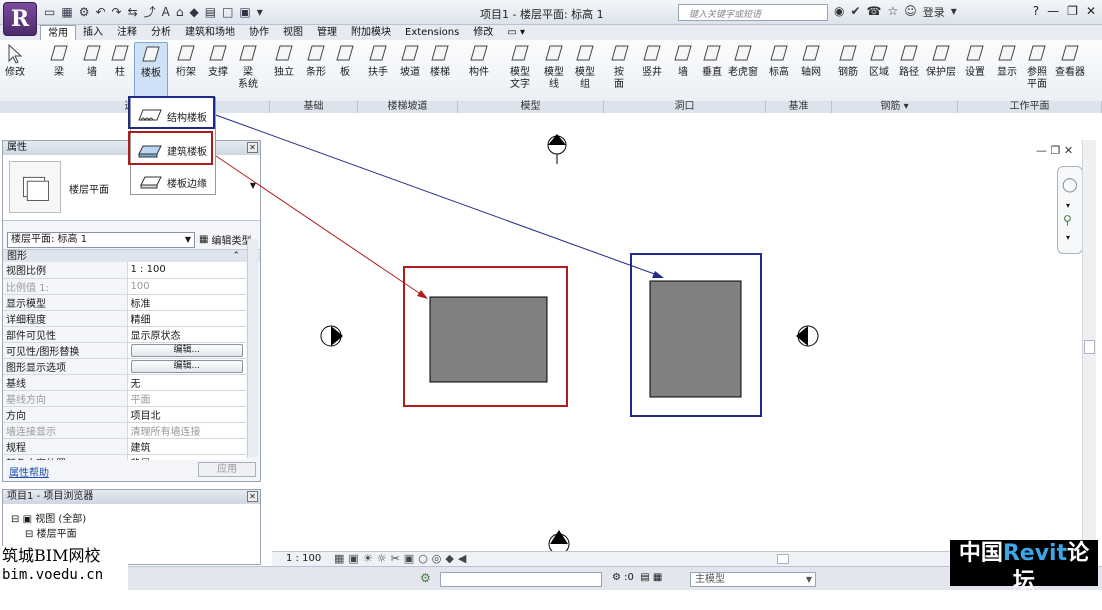 This screenshot has height=610, width=1102. I want to click on view-control-icons: ▦▣☀☼✂▣○◎◆◀, so click(402, 558).